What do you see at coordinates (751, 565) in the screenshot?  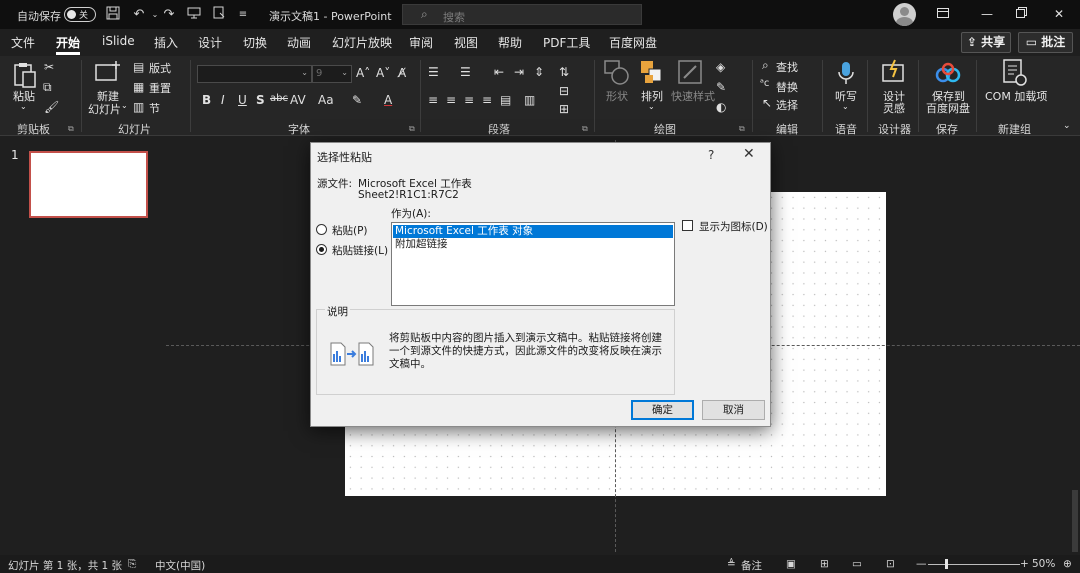 I see `notes-label: 备注` at bounding box center [751, 565].